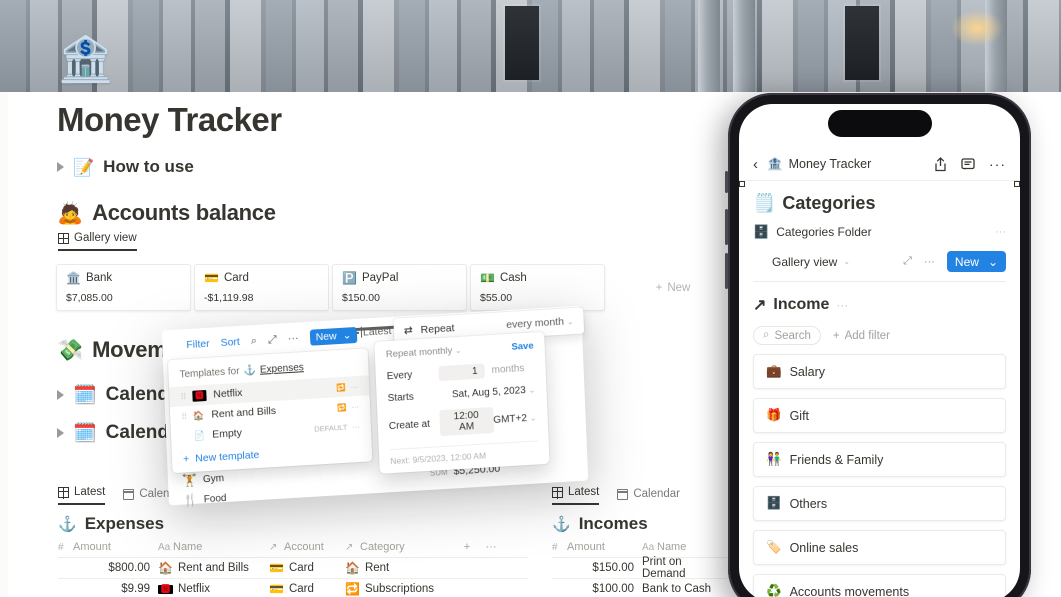 Image resolution: width=1061 pixels, height=597 pixels. What do you see at coordinates (879, 371) in the screenshot?
I see `list-item: 💼 Salary` at bounding box center [879, 371].